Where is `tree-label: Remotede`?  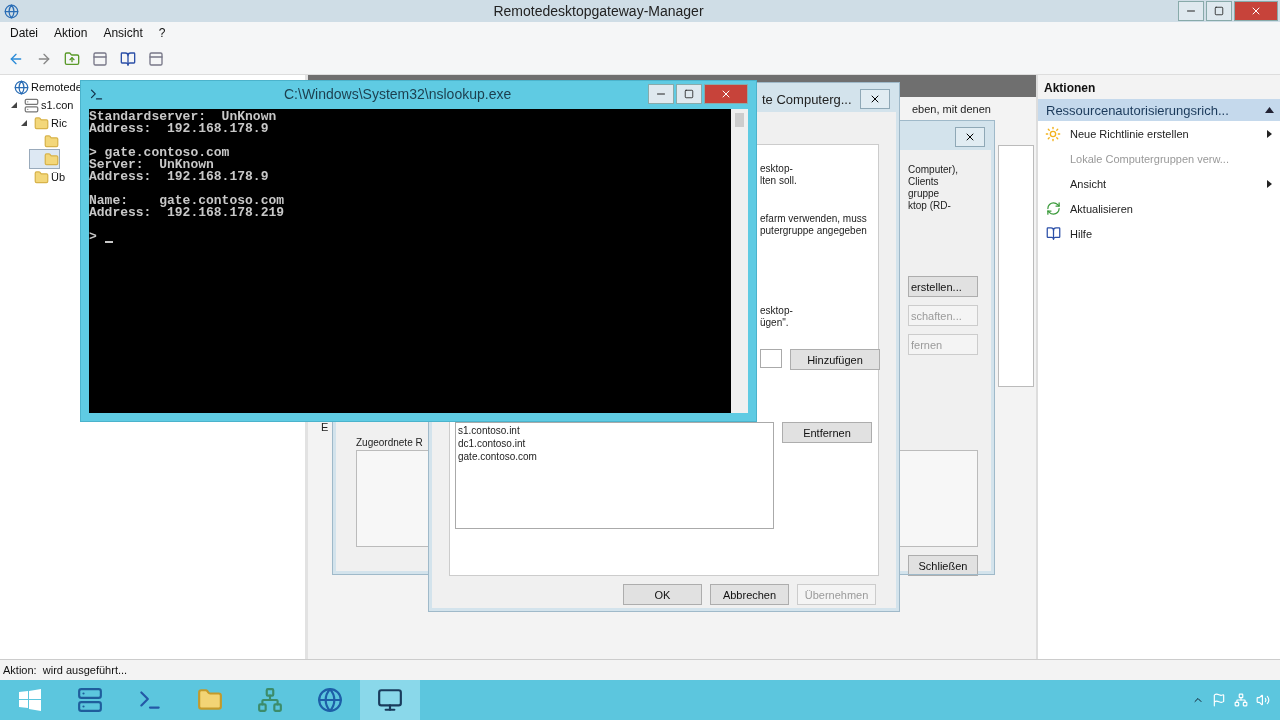
tree-label: Remotede is located at coordinates (56, 87).